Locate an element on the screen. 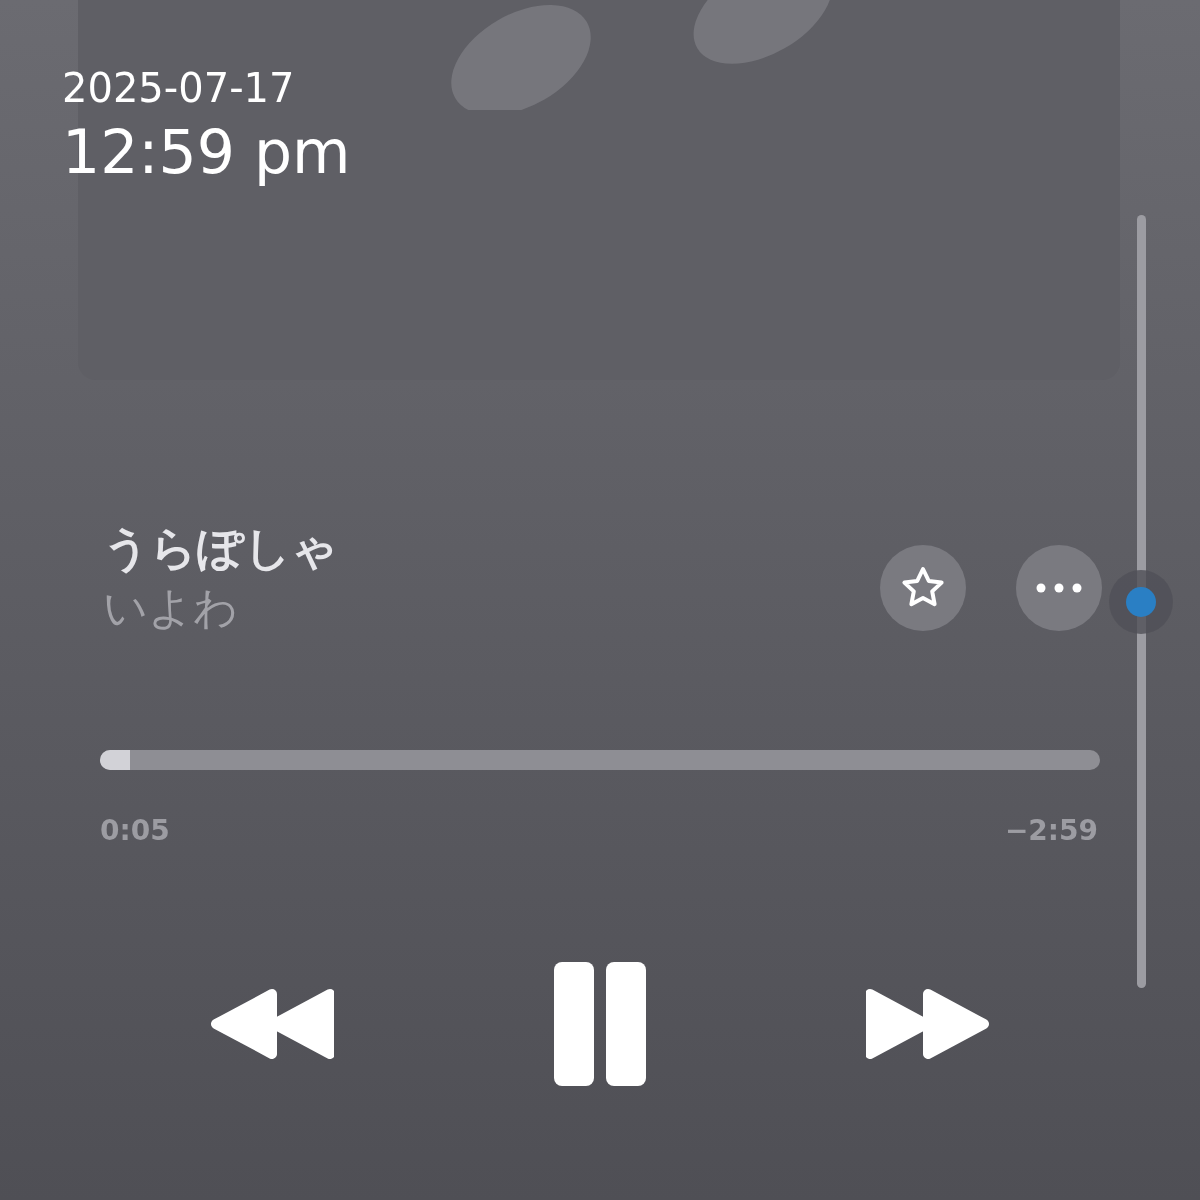 This screenshot has width=1200, height=1200. fast-forward-icon is located at coordinates (928, 1024).